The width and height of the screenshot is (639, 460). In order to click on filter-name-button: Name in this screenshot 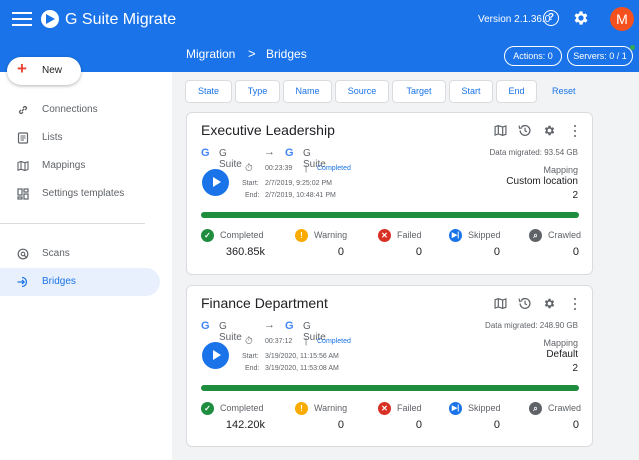, I will do `click(307, 91)`.